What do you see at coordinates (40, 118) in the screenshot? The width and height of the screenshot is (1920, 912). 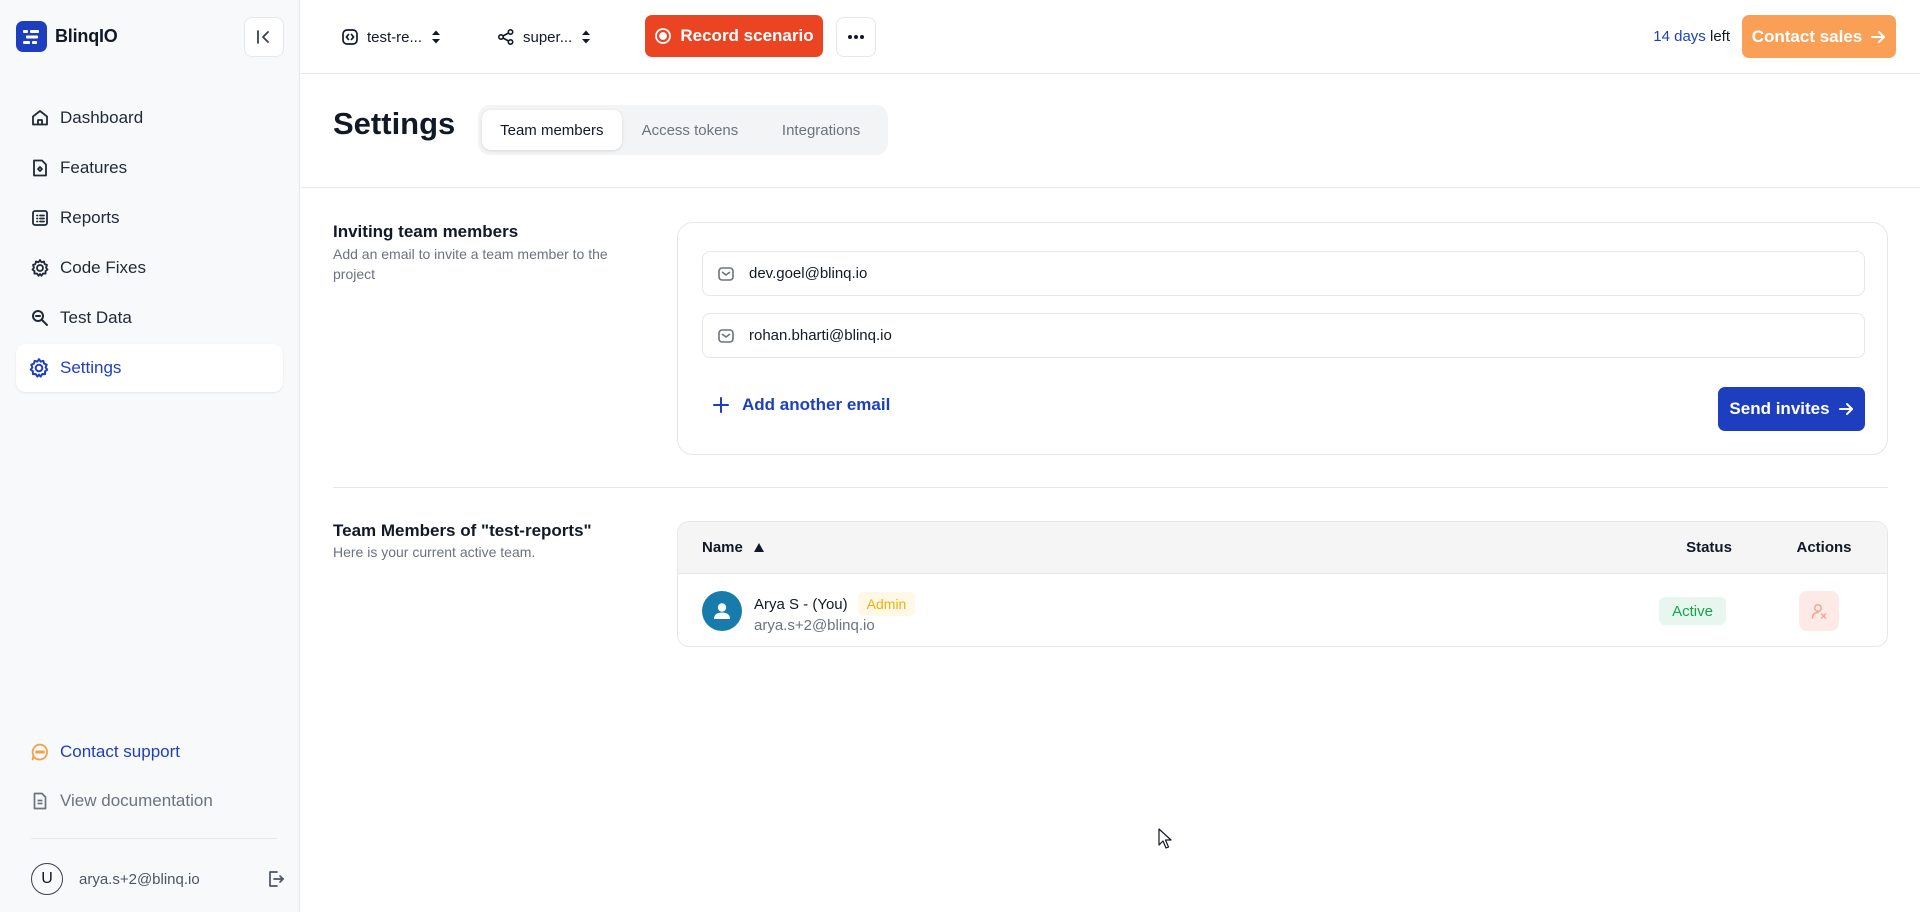 I see `home-icon` at bounding box center [40, 118].